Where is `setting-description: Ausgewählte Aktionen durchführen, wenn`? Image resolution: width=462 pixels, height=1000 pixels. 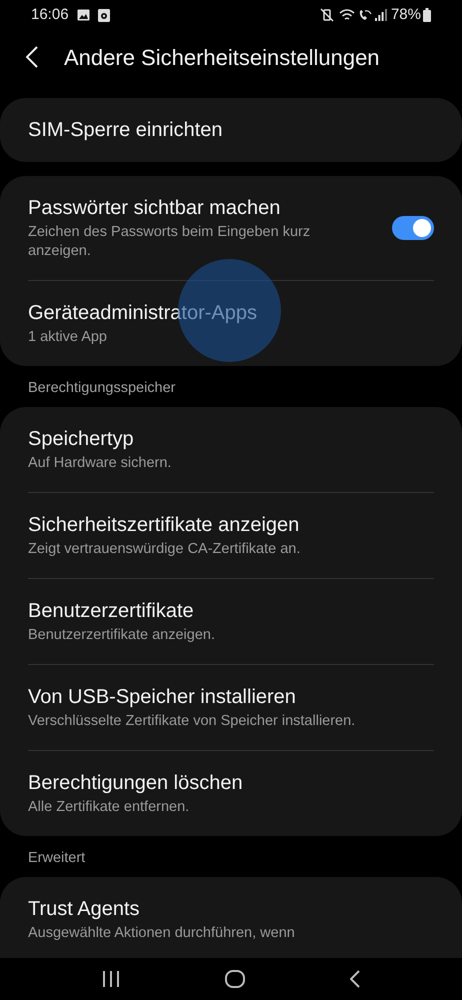
setting-description: Ausgewählte Aktionen durchführen, wenn is located at coordinates (162, 933).